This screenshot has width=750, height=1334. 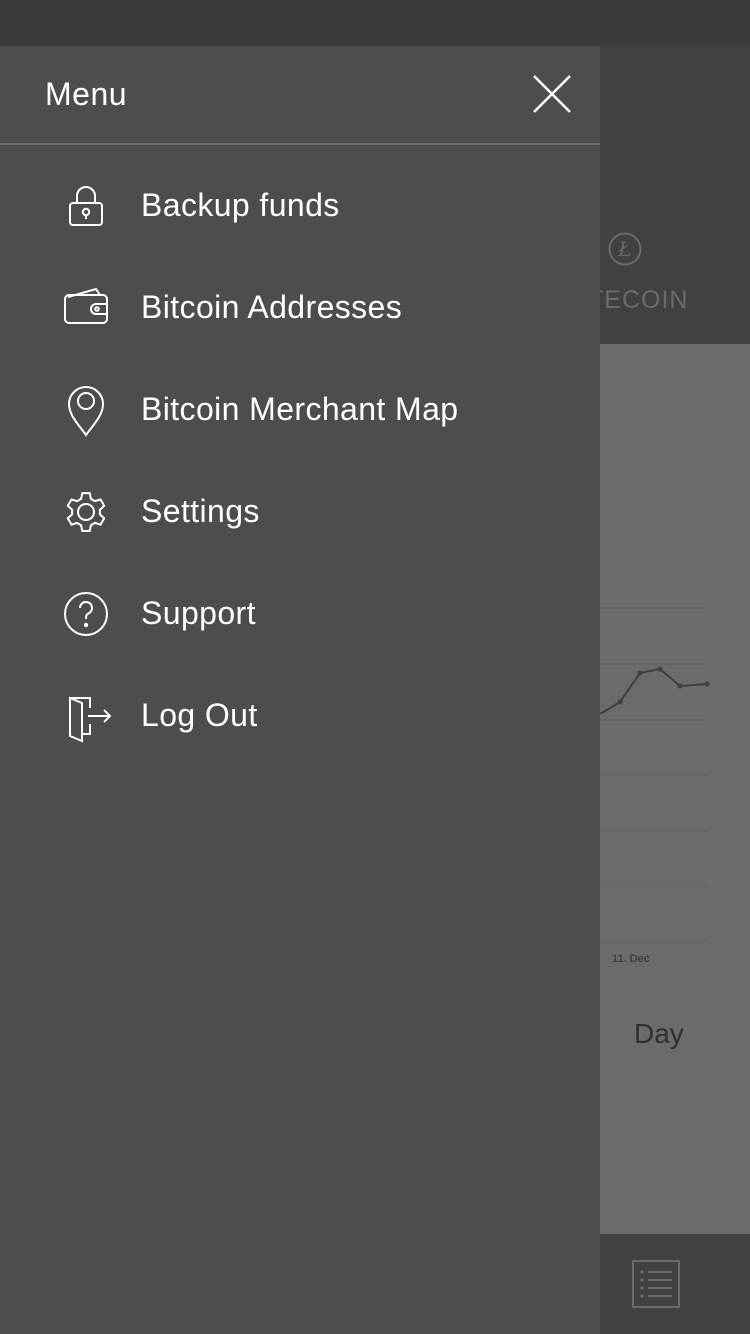 I want to click on coin-symbol: Ł, so click(x=624, y=249).